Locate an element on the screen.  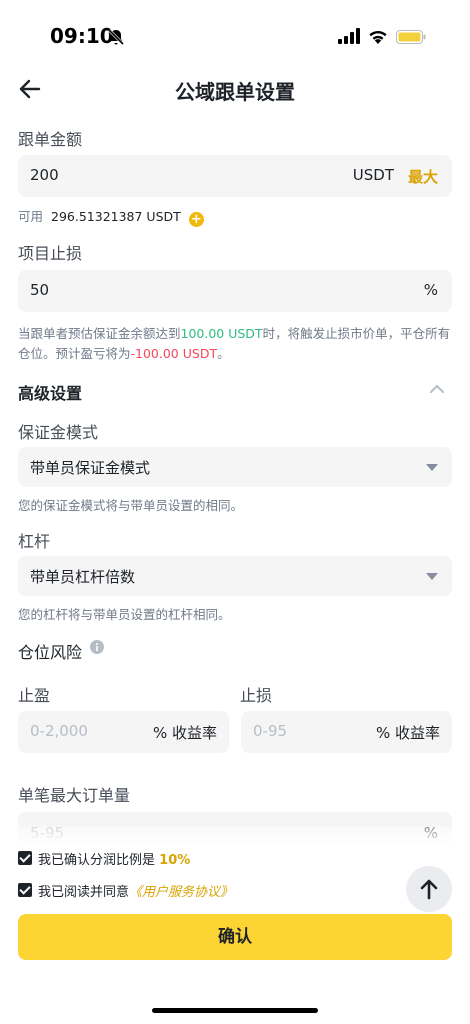
available-prefix: 可用 is located at coordinates (31, 216).